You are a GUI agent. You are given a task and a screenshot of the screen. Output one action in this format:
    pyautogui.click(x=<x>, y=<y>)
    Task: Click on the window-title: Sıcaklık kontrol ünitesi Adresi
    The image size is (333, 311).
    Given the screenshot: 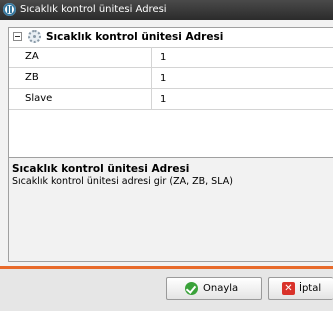 What is the action you would take?
    pyautogui.click(x=93, y=9)
    